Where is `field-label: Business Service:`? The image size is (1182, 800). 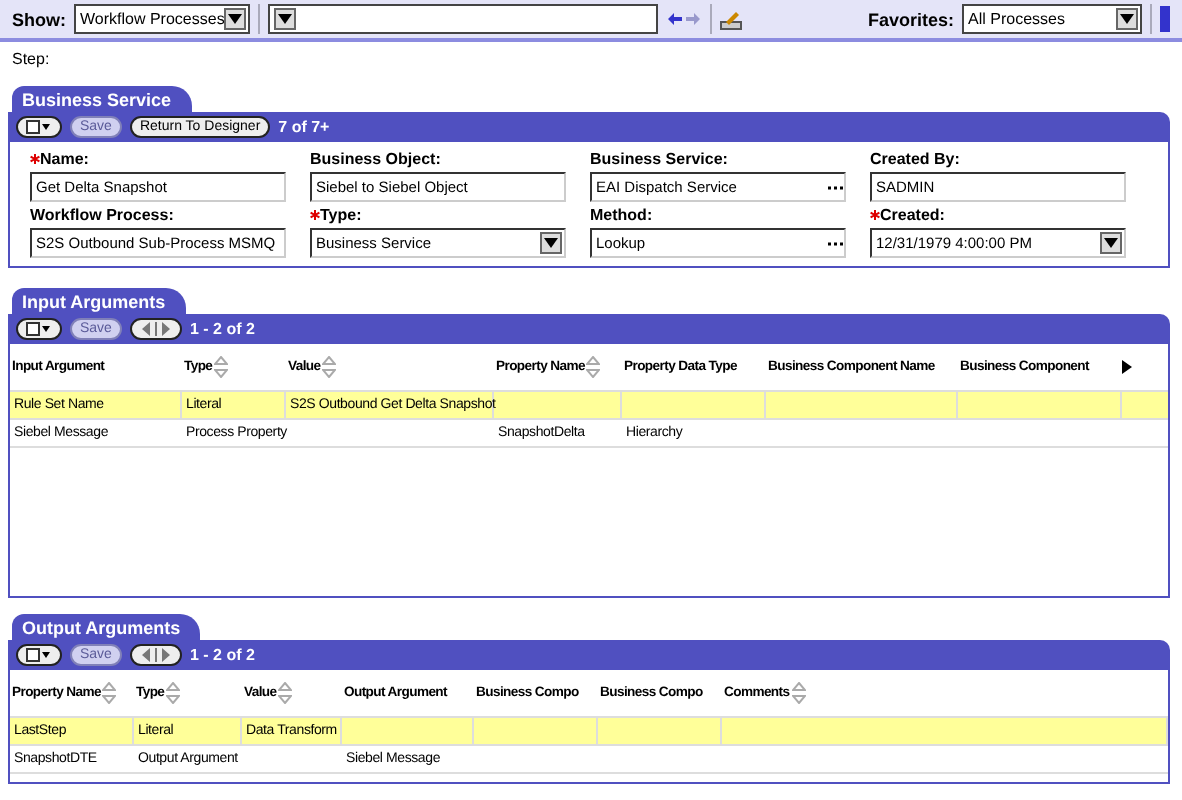
field-label: Business Service: is located at coordinates (660, 159).